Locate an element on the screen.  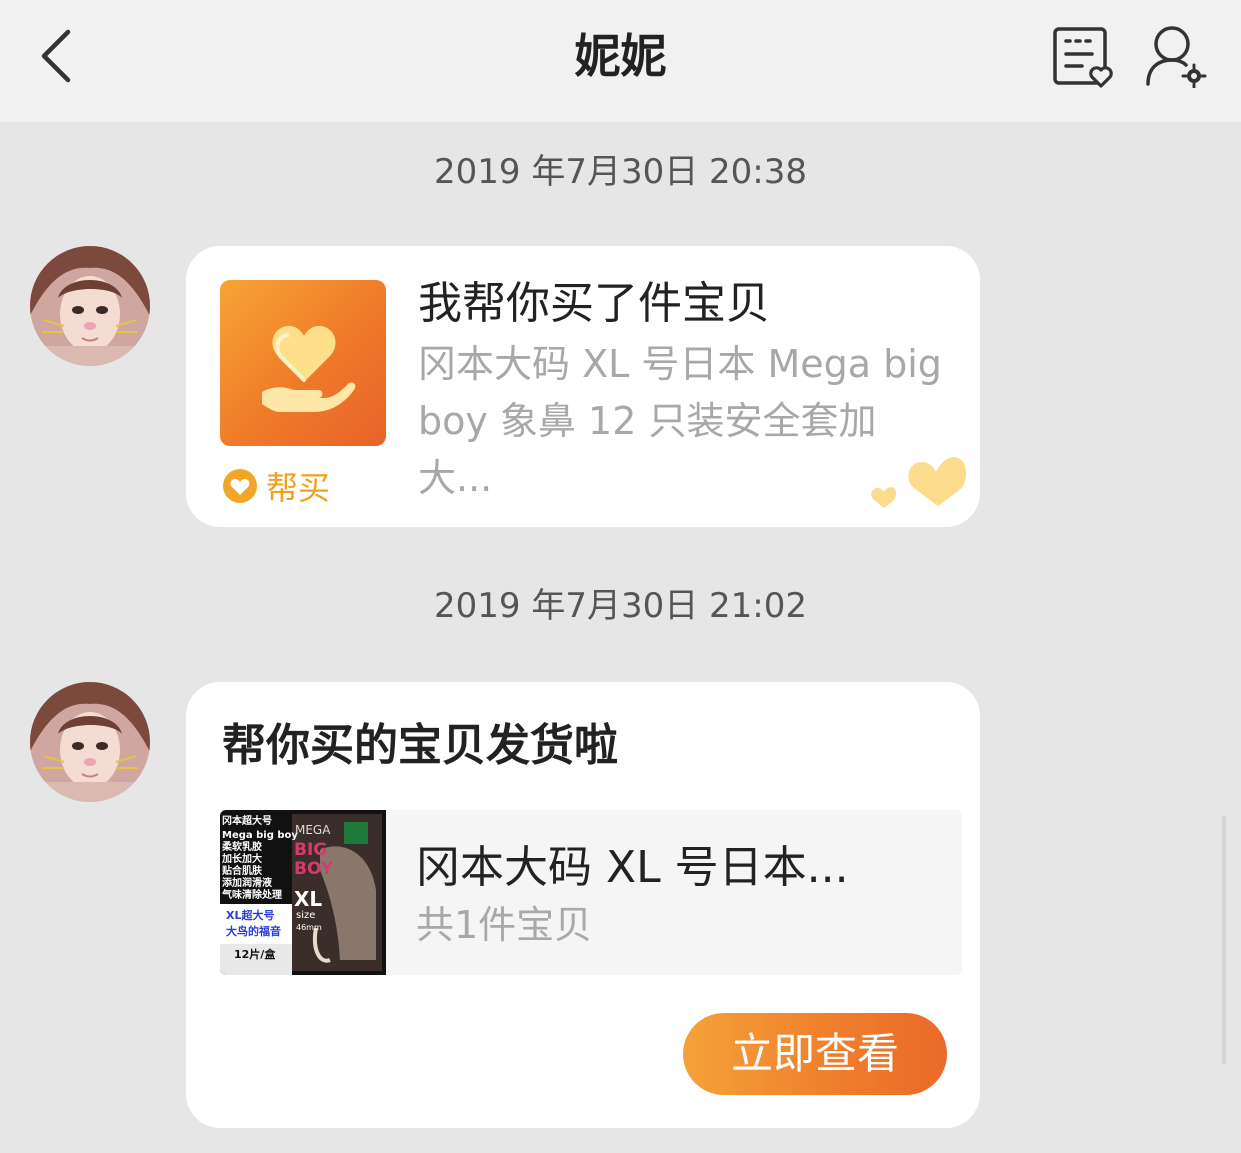
box-label: XL is located at coordinates (308, 899).